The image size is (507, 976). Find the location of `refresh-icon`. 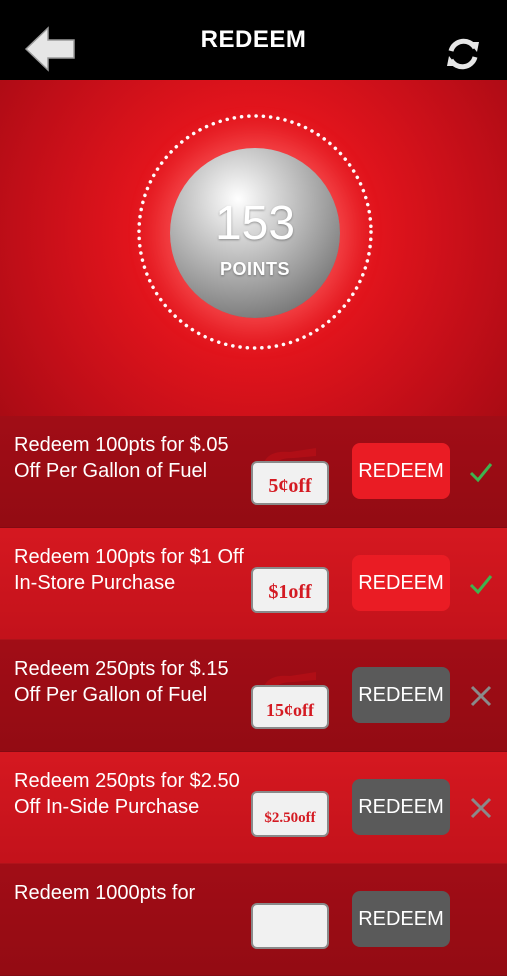

refresh-icon is located at coordinates (463, 54).